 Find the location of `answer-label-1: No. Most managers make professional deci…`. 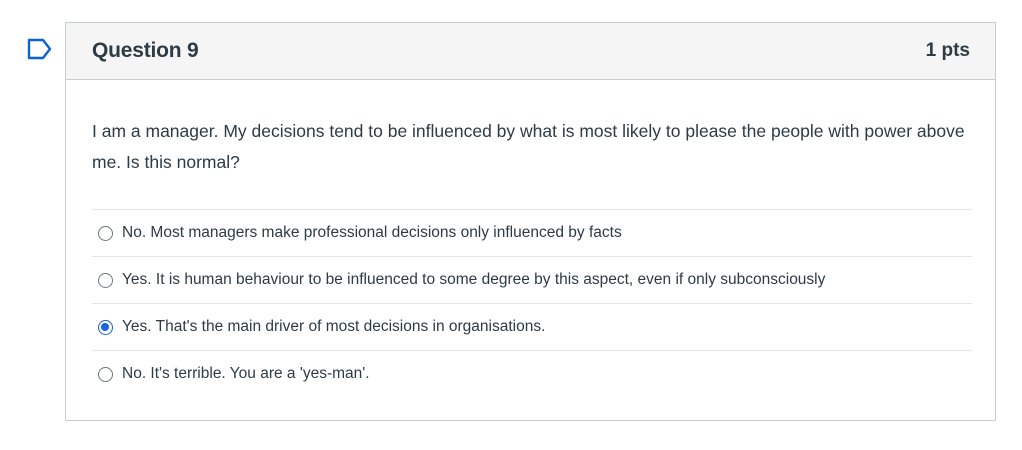

answer-label-1: No. Most managers make professional deci… is located at coordinates (372, 232).